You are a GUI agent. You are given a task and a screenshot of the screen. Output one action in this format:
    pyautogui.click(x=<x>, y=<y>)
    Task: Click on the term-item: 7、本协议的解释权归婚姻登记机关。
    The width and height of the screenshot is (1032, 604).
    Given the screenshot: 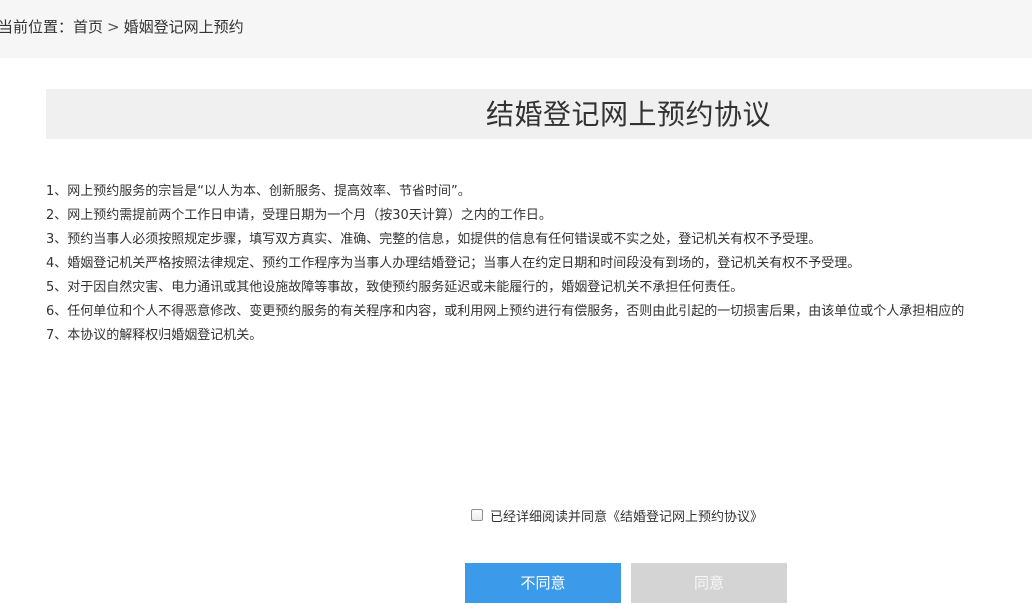 What is the action you would take?
    pyautogui.click(x=154, y=335)
    